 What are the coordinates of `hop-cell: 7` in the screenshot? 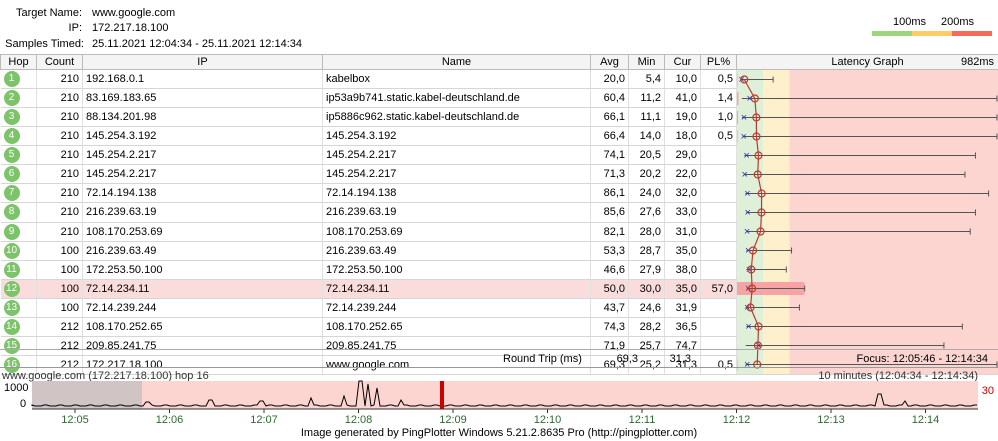 It's located at (18, 193).